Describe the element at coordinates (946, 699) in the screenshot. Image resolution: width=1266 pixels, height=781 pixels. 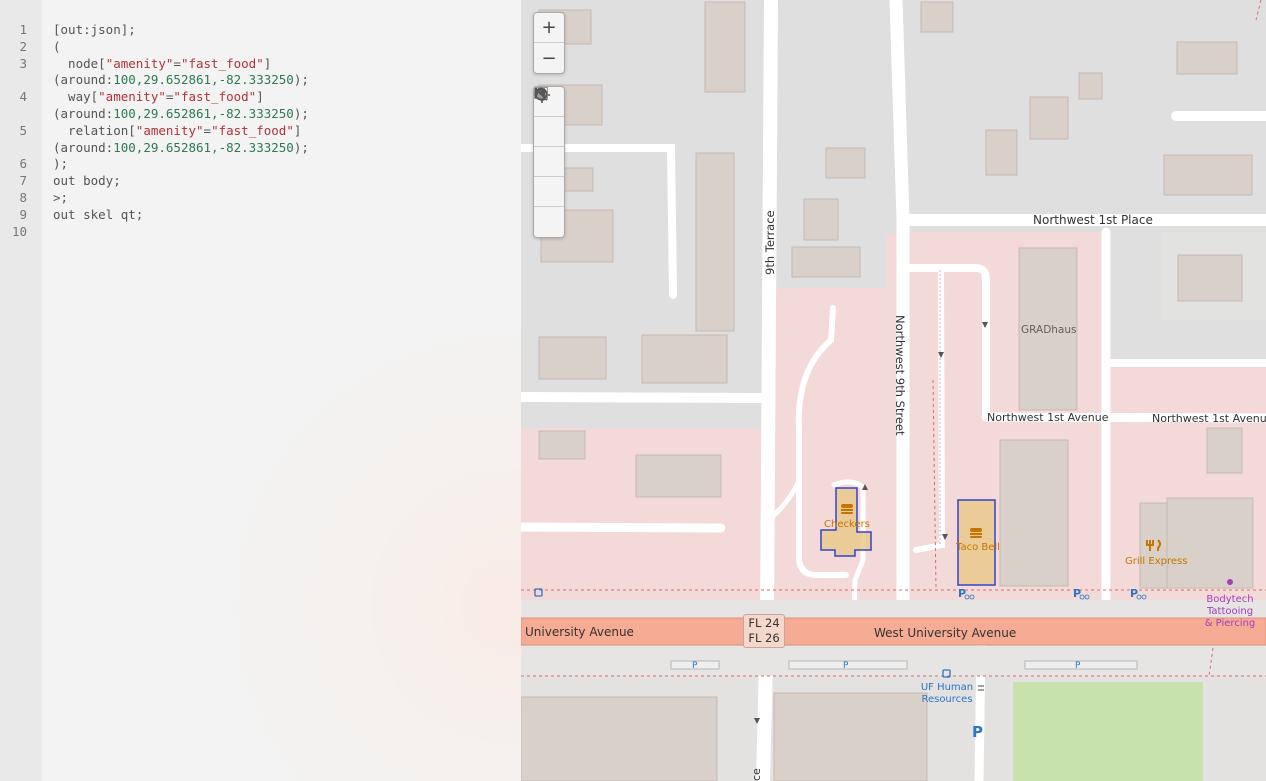
I see `poi-label-uf-hr: Resources` at that location.